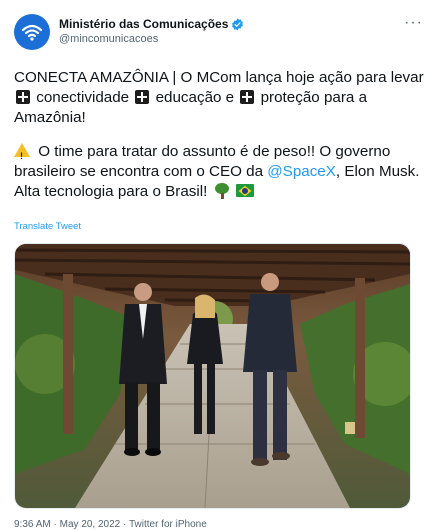 The height and width of the screenshot is (530, 441). Describe the element at coordinates (22, 152) in the screenshot. I see `warning-icon: !` at that location.